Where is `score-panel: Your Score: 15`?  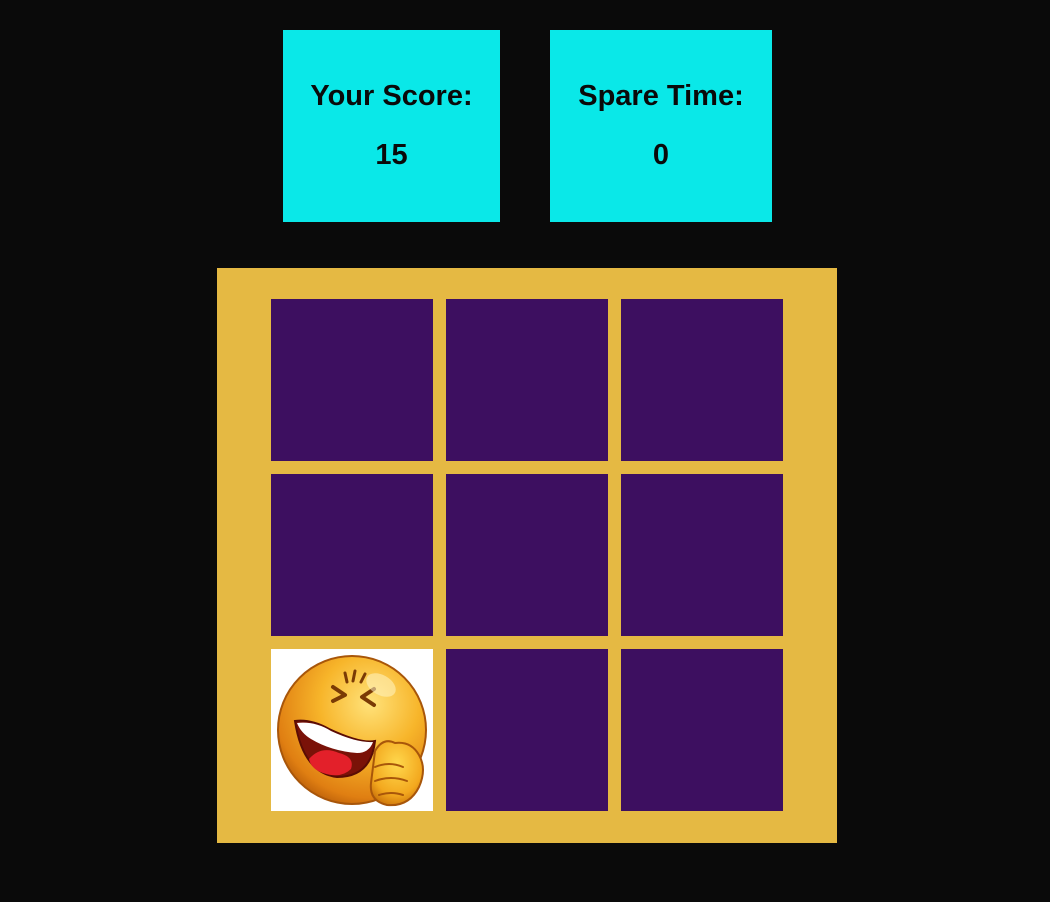 score-panel: Your Score: 15 is located at coordinates (391, 126).